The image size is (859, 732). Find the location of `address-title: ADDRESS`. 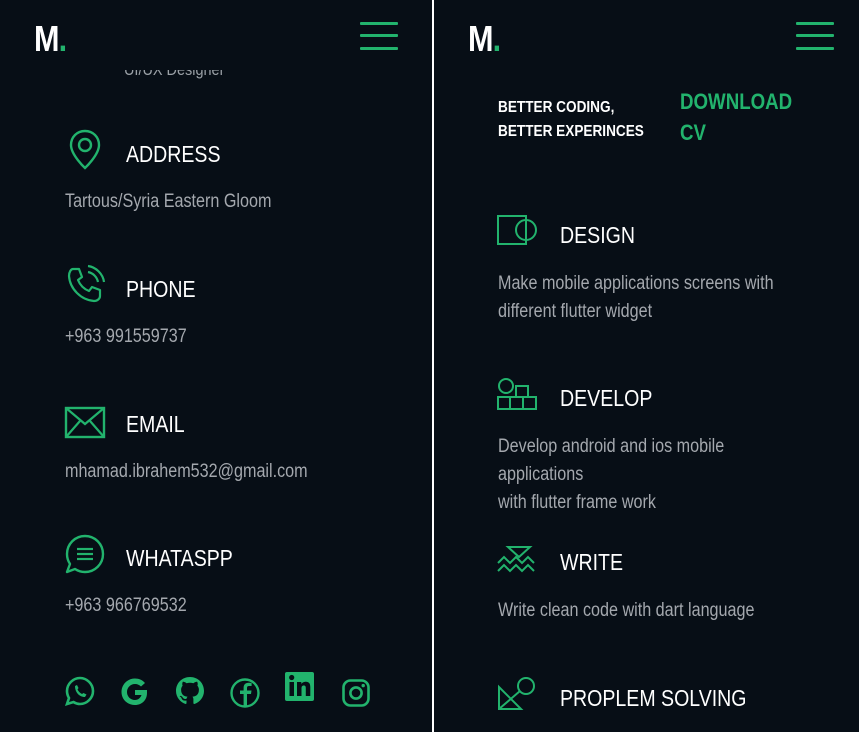

address-title: ADDRESS is located at coordinates (173, 154).